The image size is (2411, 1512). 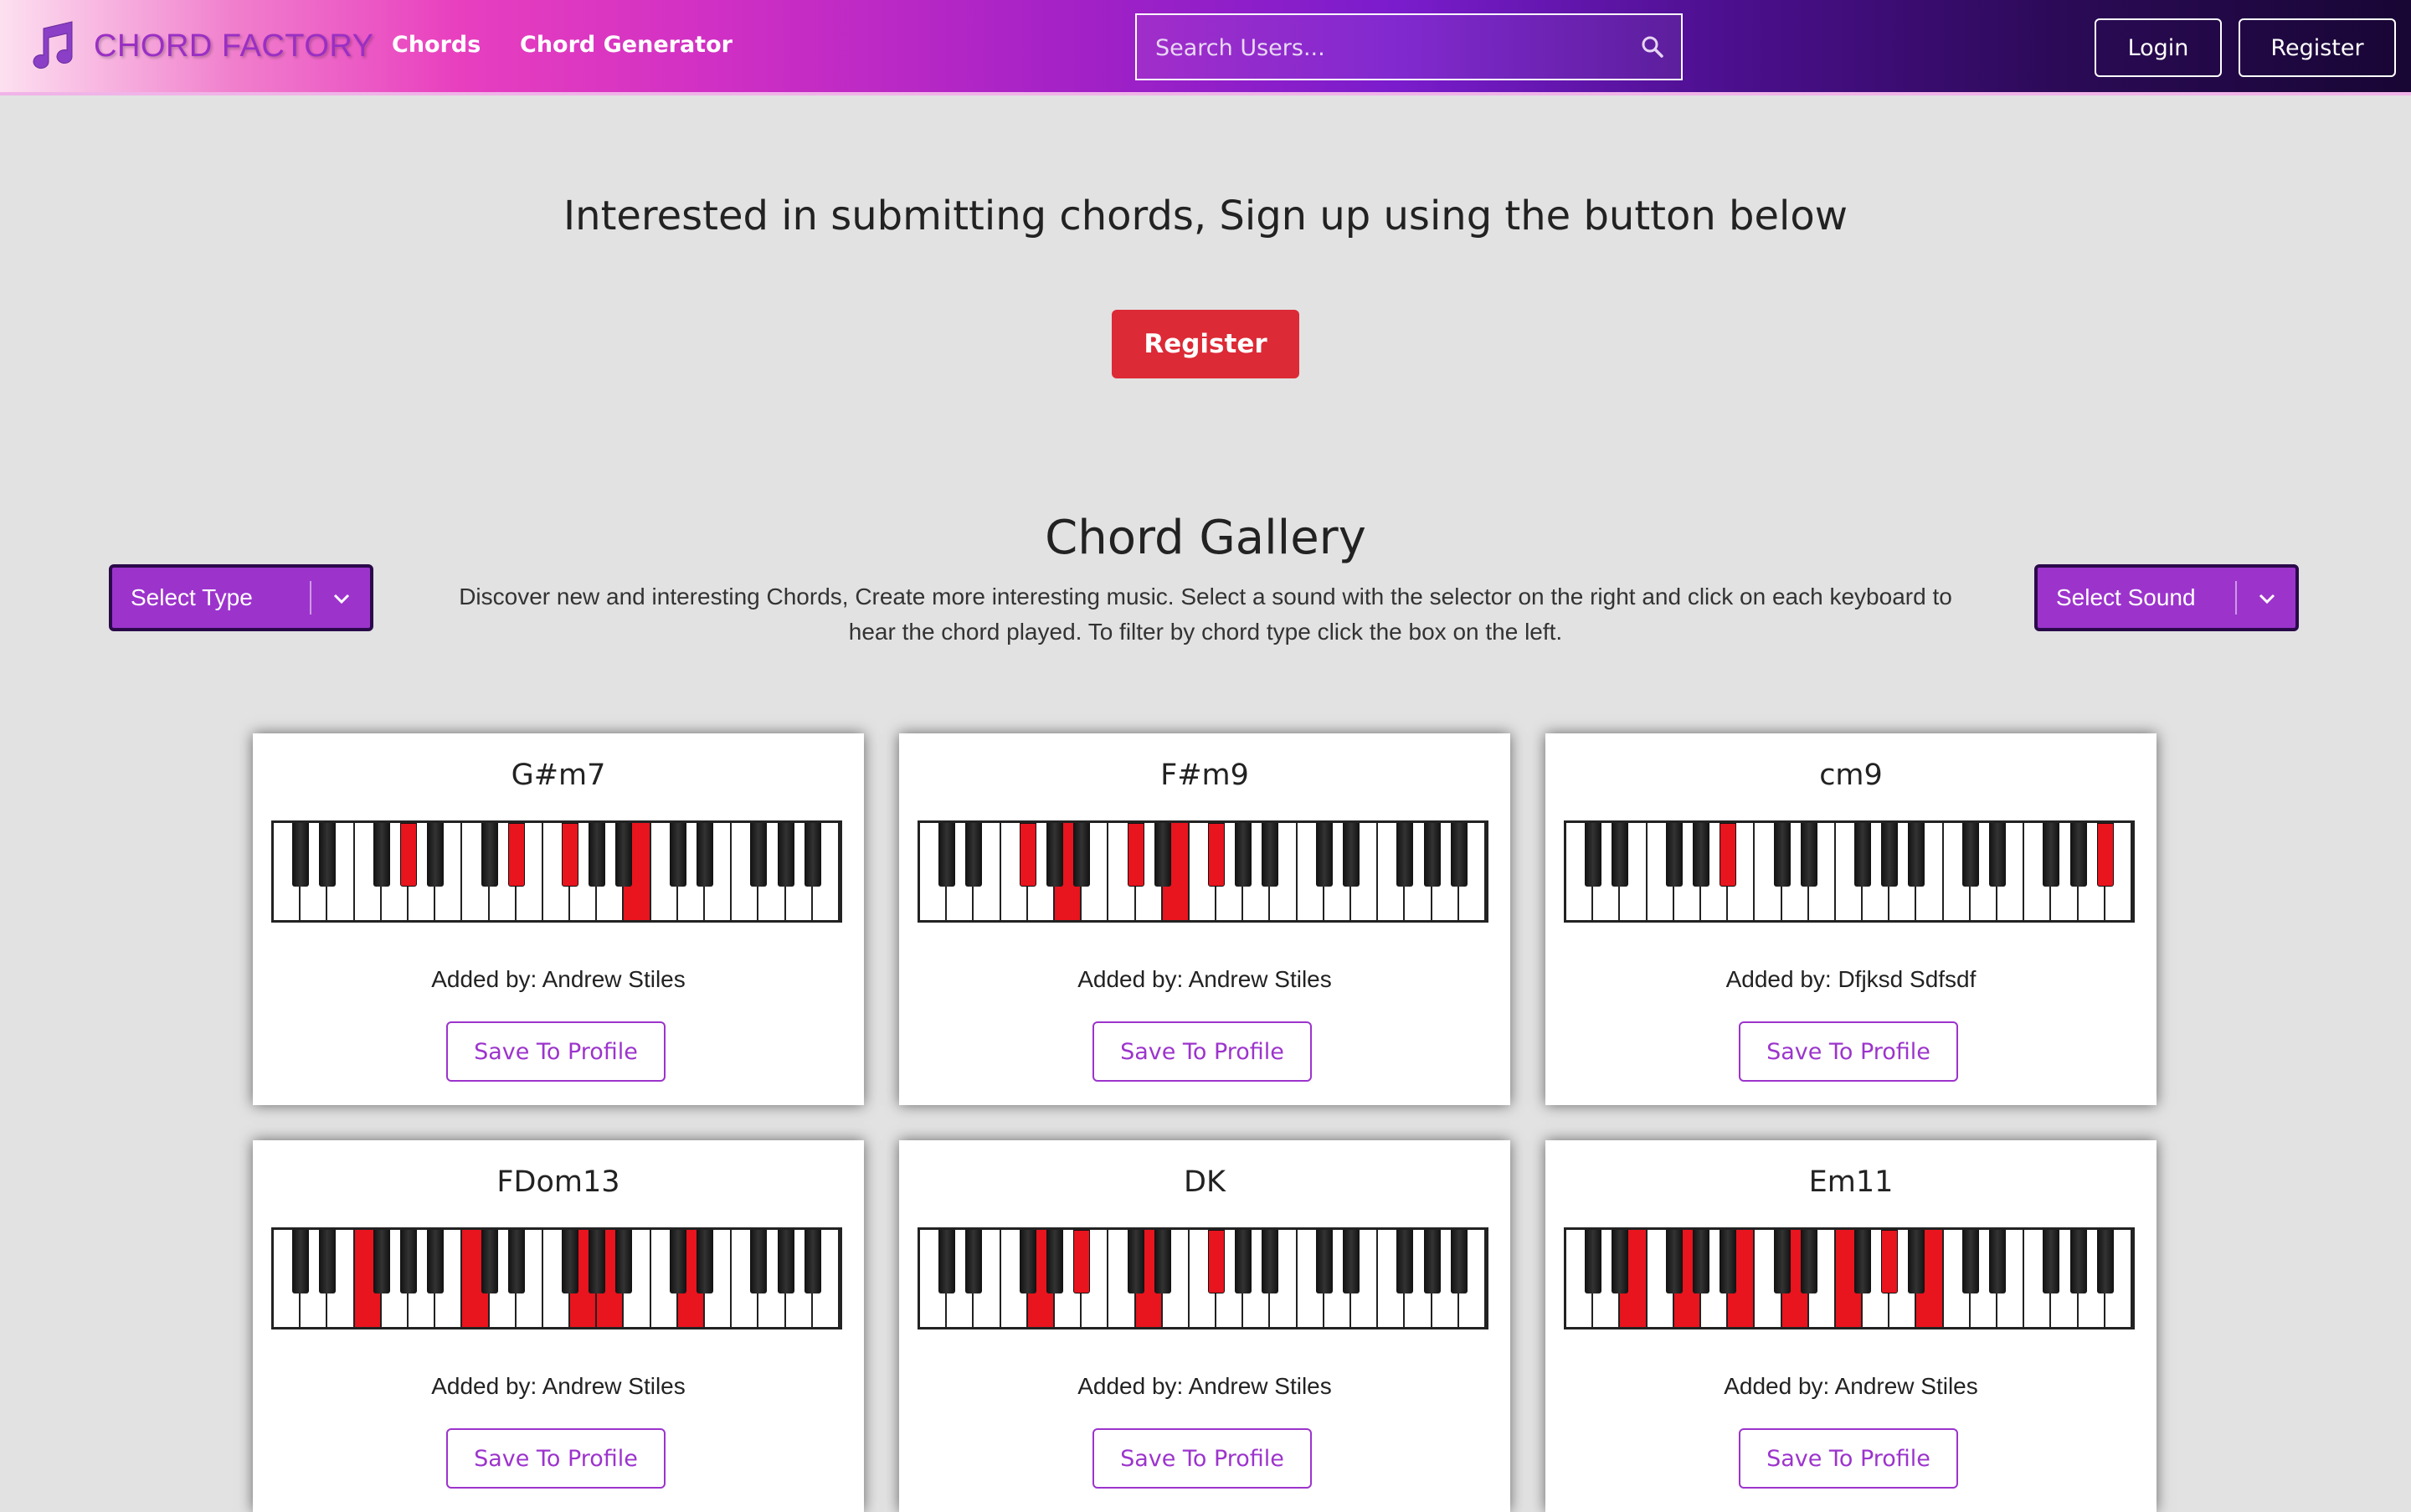 I want to click on hero-register-button: Register, so click(x=1205, y=344).